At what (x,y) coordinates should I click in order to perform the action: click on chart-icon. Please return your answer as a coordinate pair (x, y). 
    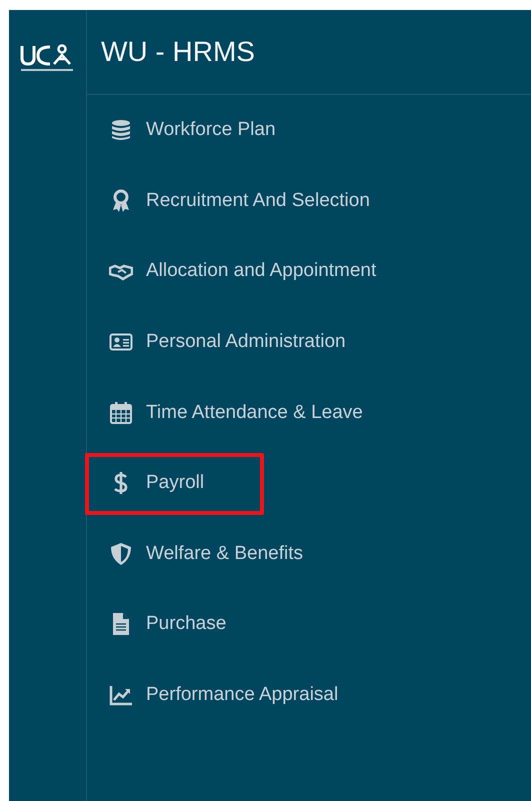
    Looking at the image, I should click on (121, 695).